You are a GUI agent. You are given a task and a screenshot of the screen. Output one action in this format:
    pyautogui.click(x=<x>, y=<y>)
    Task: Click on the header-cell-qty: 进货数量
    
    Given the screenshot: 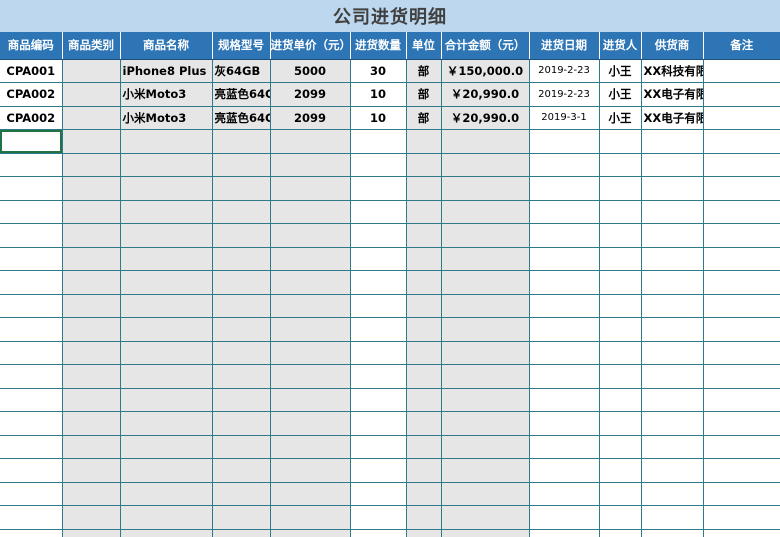 What is the action you would take?
    pyautogui.click(x=378, y=46)
    